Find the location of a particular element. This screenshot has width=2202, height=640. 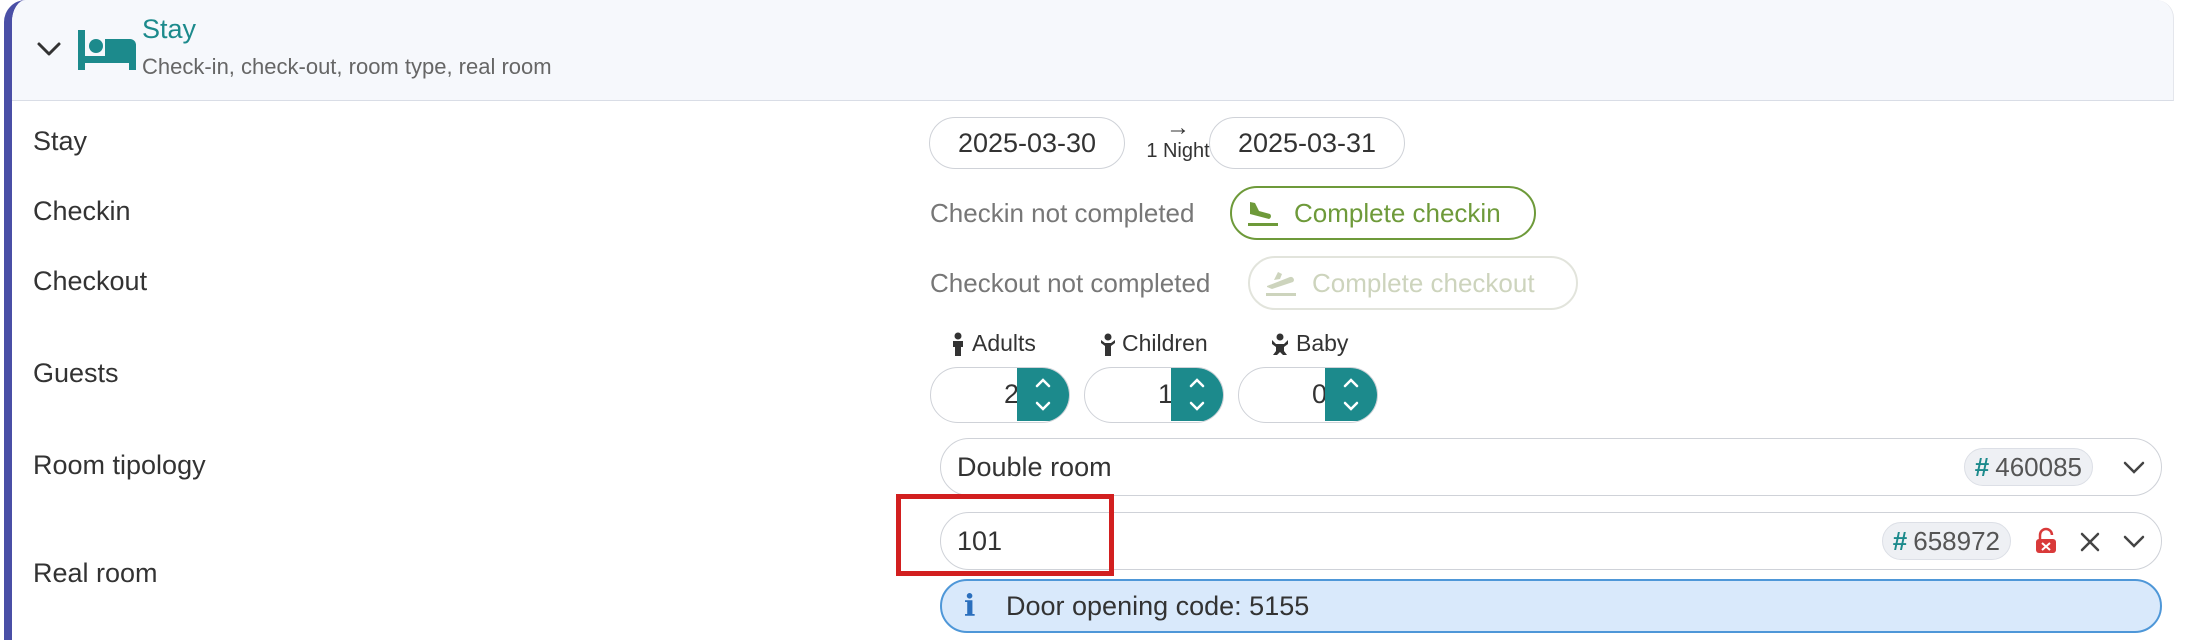

children-label: Children is located at coordinates (1154, 343).